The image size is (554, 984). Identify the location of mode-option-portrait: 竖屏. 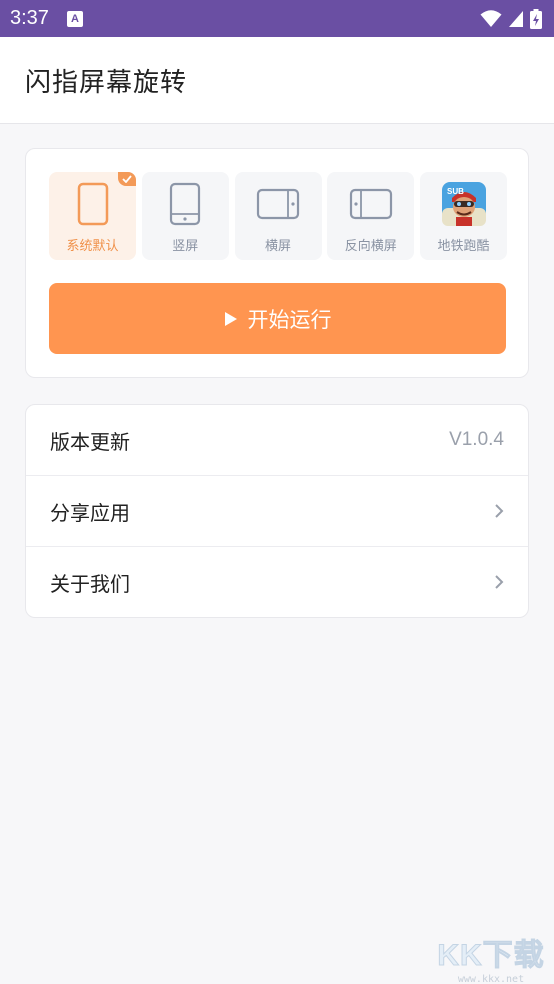
(185, 216).